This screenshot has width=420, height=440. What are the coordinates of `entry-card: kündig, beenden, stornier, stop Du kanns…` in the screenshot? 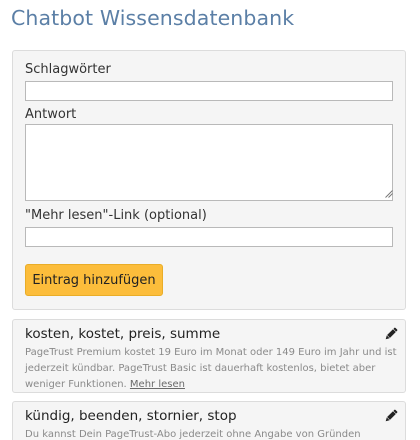 It's located at (209, 420).